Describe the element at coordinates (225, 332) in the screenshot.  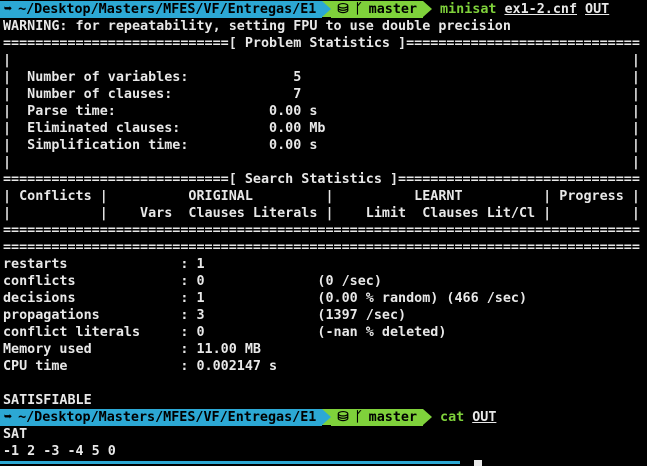
I see `output-line: conflict literals : 0 (-nan % deleted)` at that location.